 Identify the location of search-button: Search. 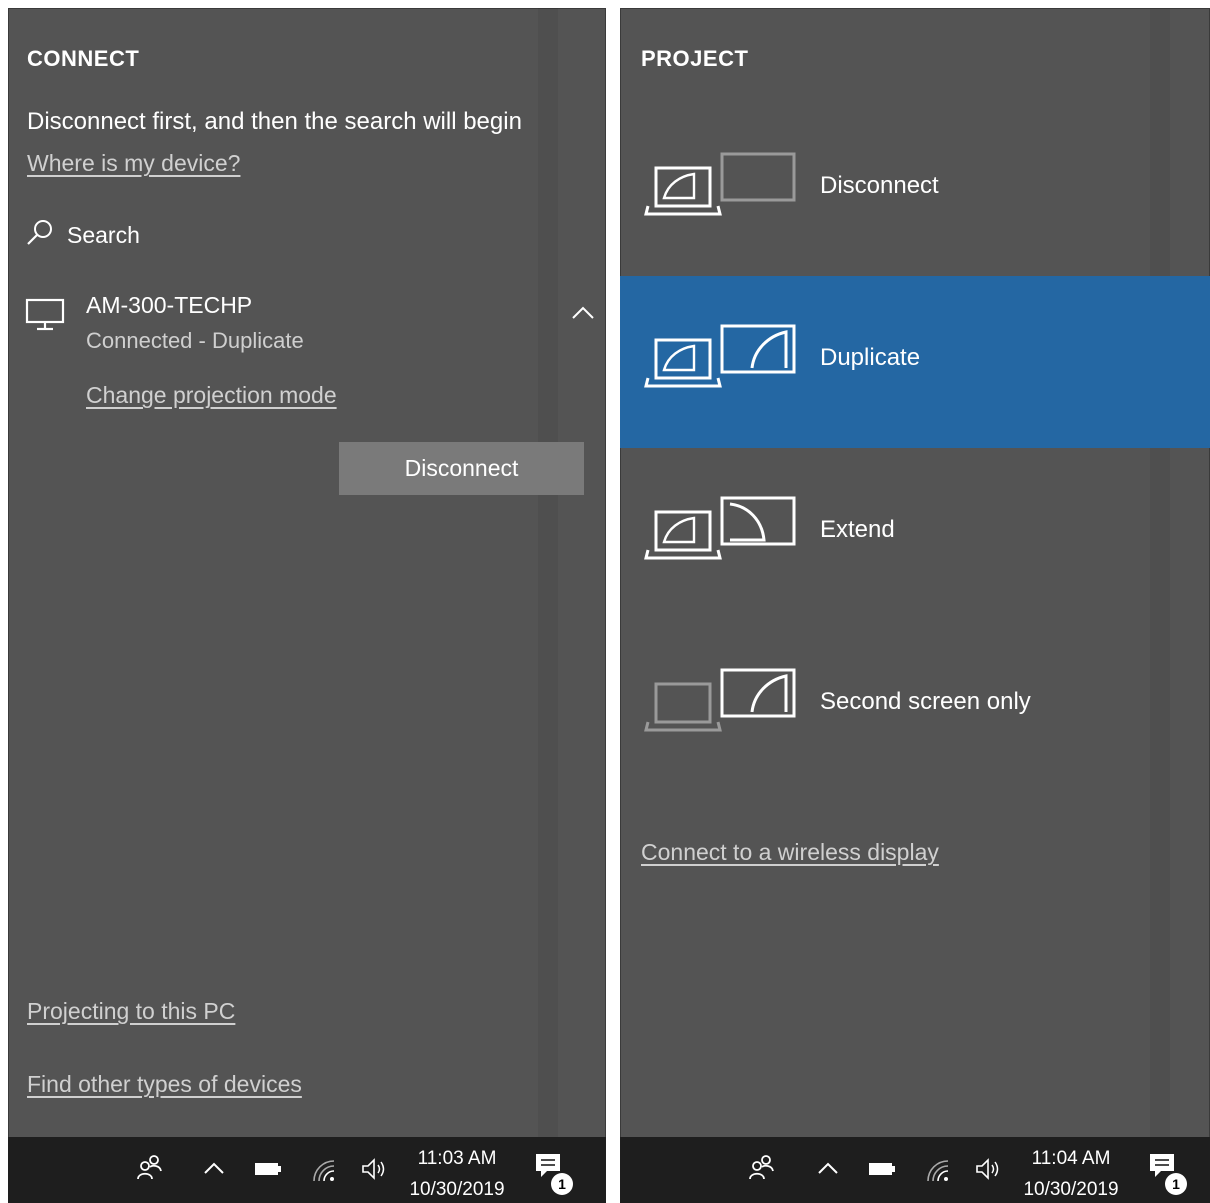
(82, 235).